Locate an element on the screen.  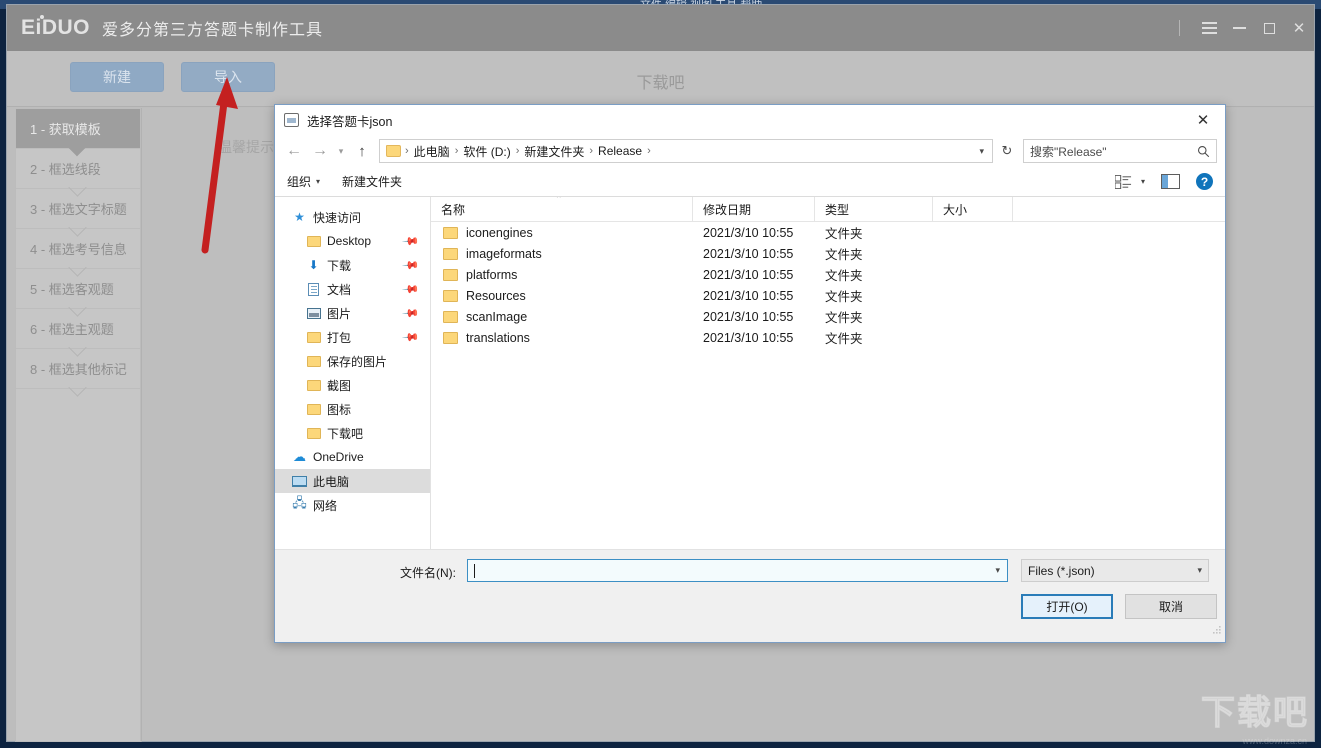
minimize-icon is located at coordinates (1239, 28).